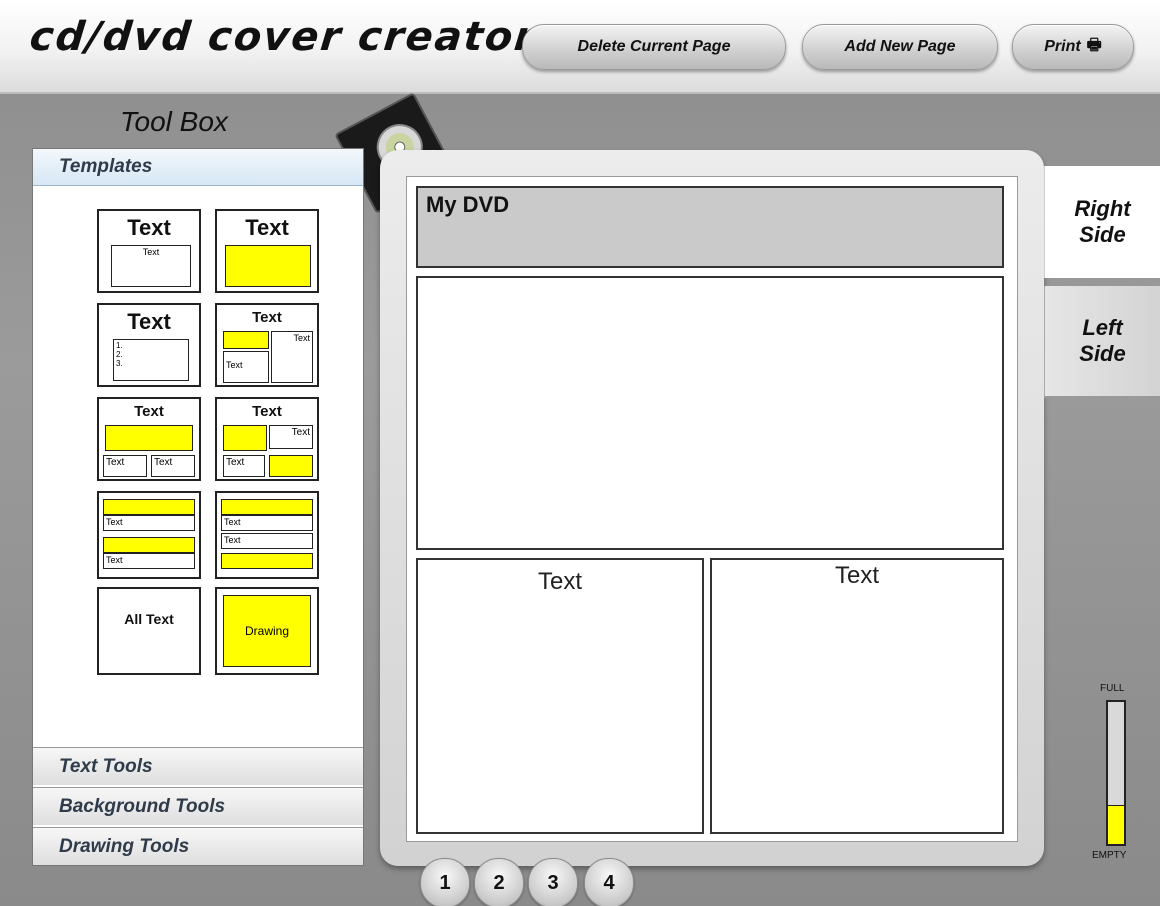  I want to click on right-side-label: Right Side, so click(1102, 221).